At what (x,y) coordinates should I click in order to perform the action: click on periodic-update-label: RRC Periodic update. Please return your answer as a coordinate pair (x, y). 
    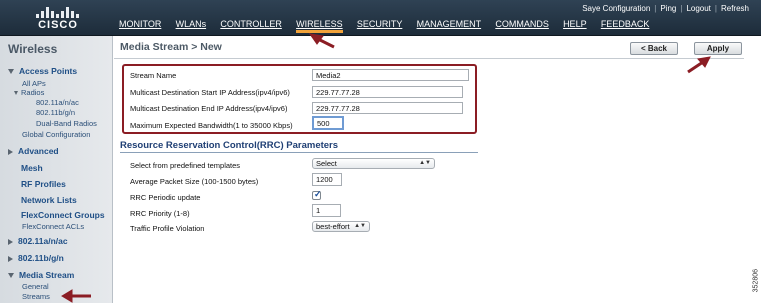
    Looking at the image, I should click on (165, 197).